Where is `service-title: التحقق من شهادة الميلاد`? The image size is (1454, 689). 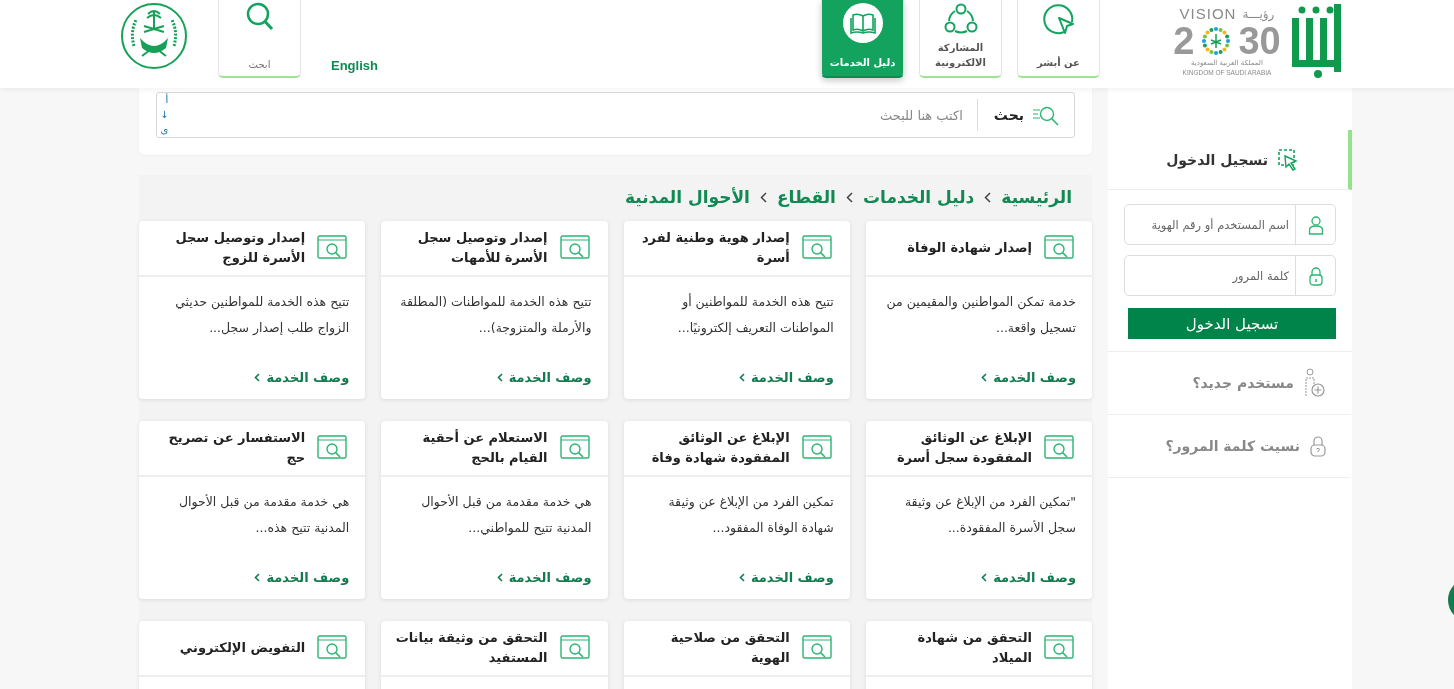 service-title: التحقق من شهادة الميلاد is located at coordinates (974, 648).